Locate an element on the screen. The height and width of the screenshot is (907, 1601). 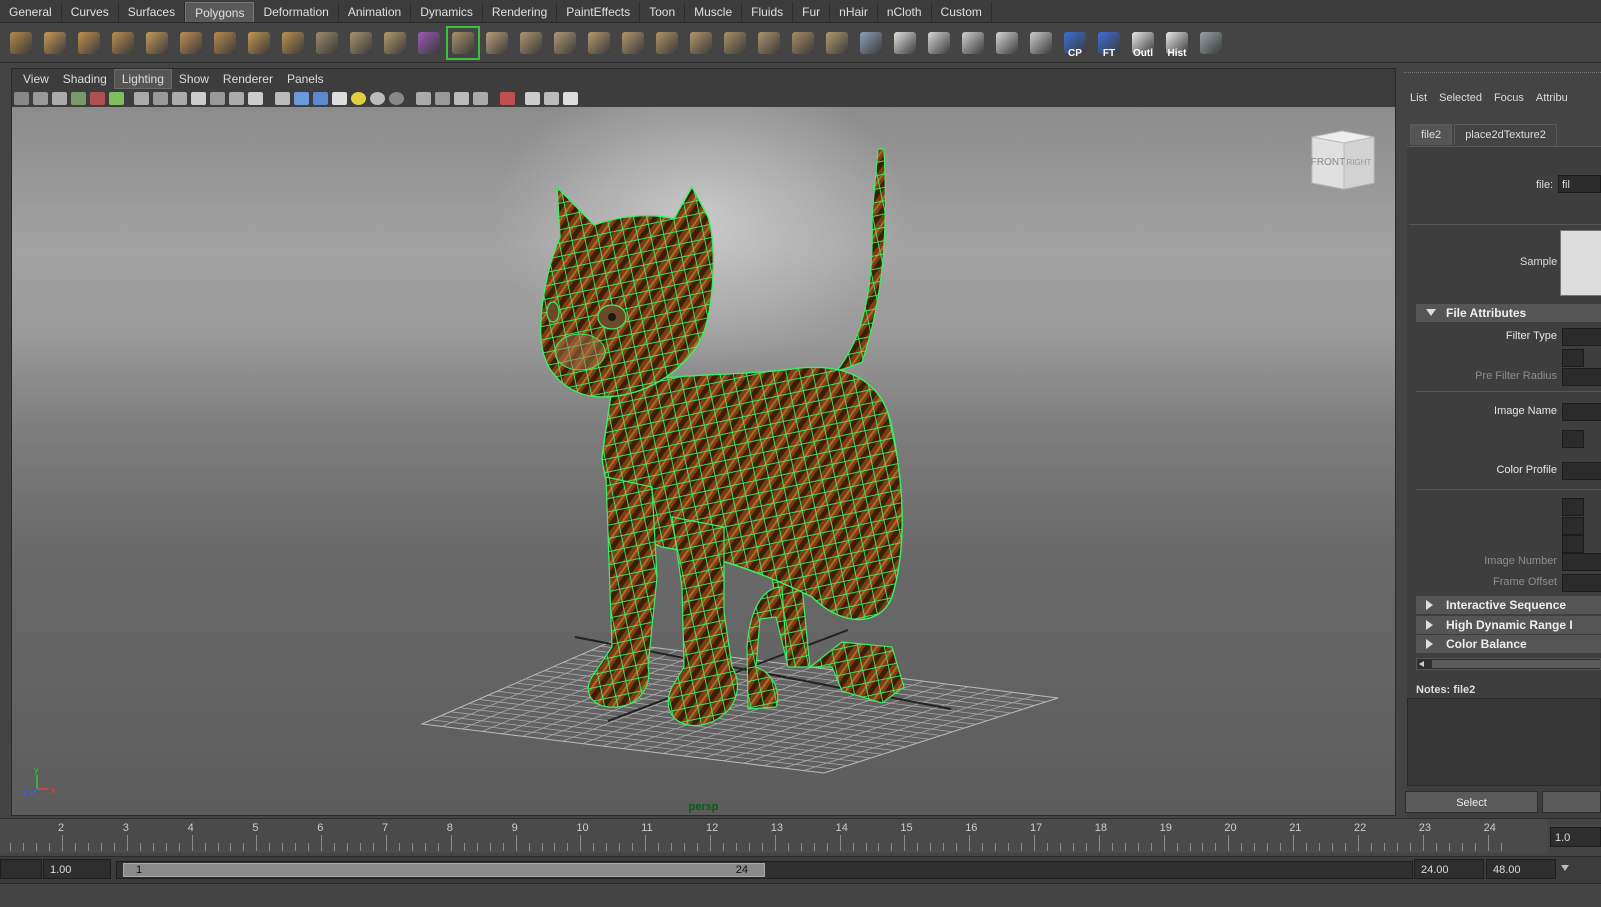
notes-textarea is located at coordinates (1504, 742).